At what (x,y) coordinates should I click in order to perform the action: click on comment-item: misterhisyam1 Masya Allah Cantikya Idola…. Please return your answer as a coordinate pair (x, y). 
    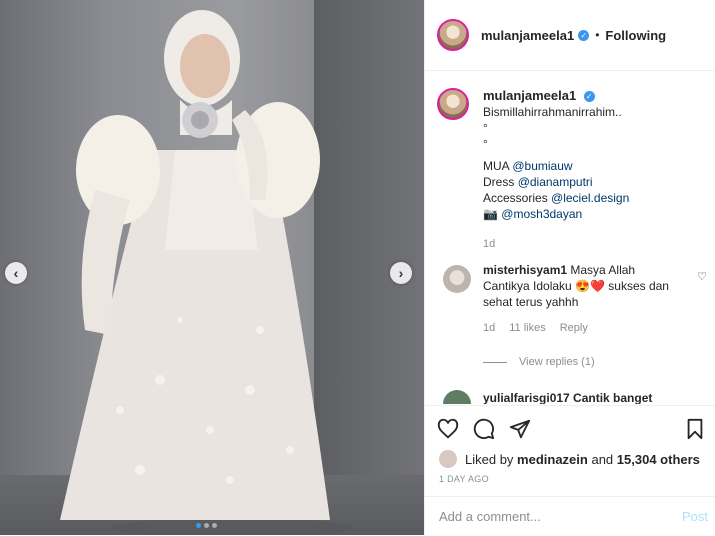
    Looking at the image, I should click on (572, 298).